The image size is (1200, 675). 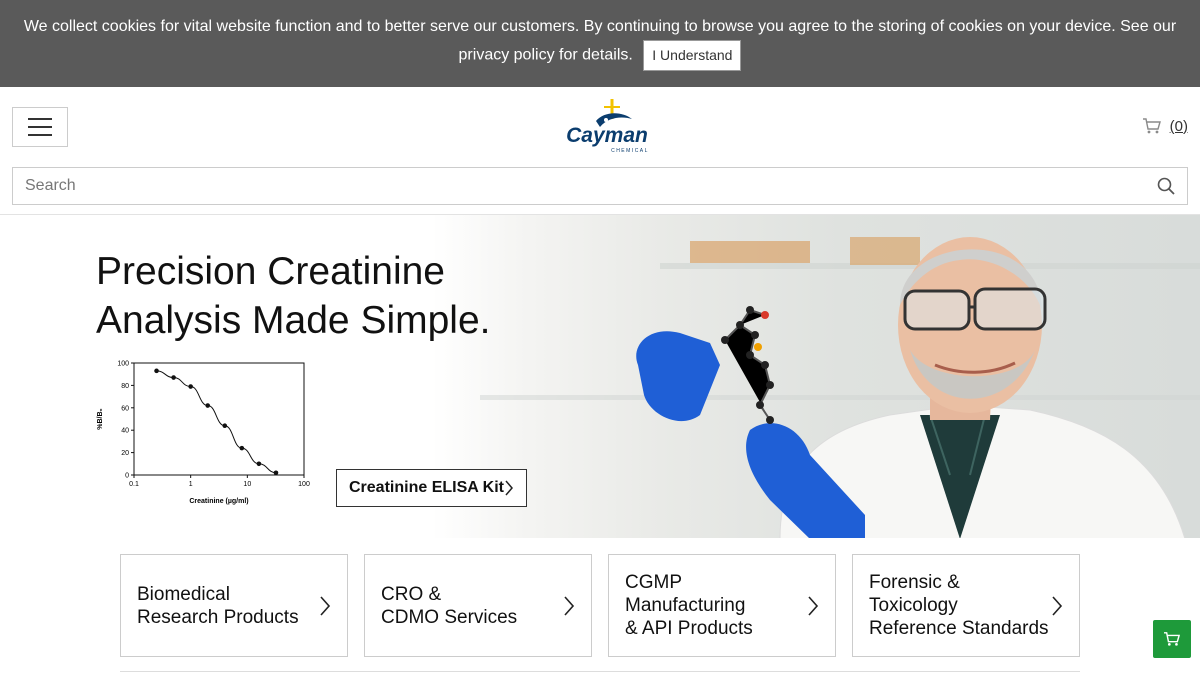 What do you see at coordinates (218, 605) in the screenshot?
I see `card-label: Biomedical Research Products` at bounding box center [218, 605].